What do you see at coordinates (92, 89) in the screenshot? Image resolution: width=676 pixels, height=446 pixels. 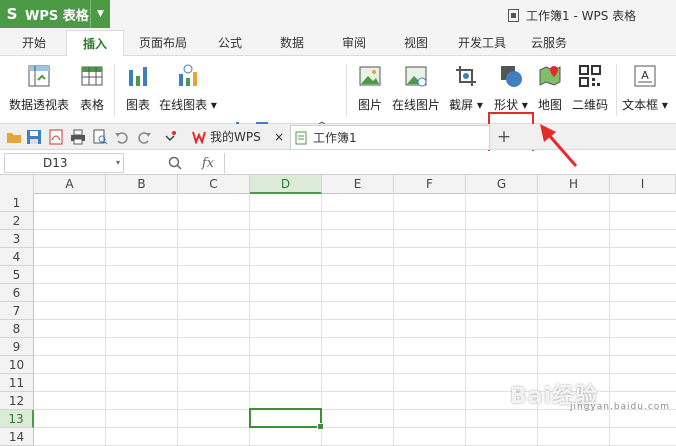 I see `table-button: 表格` at bounding box center [92, 89].